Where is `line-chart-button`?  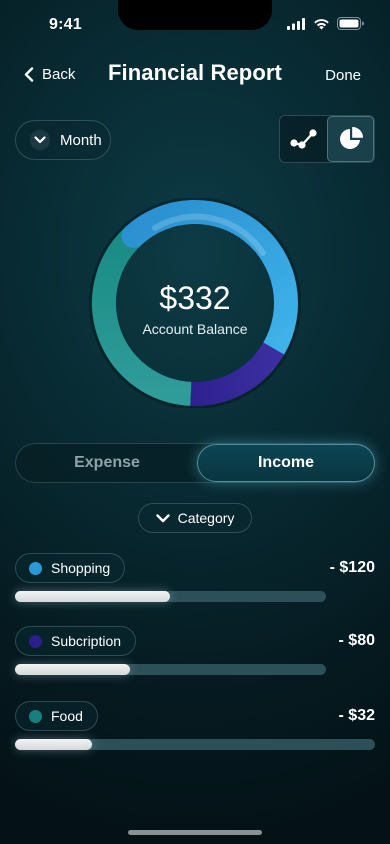 line-chart-button is located at coordinates (303, 139).